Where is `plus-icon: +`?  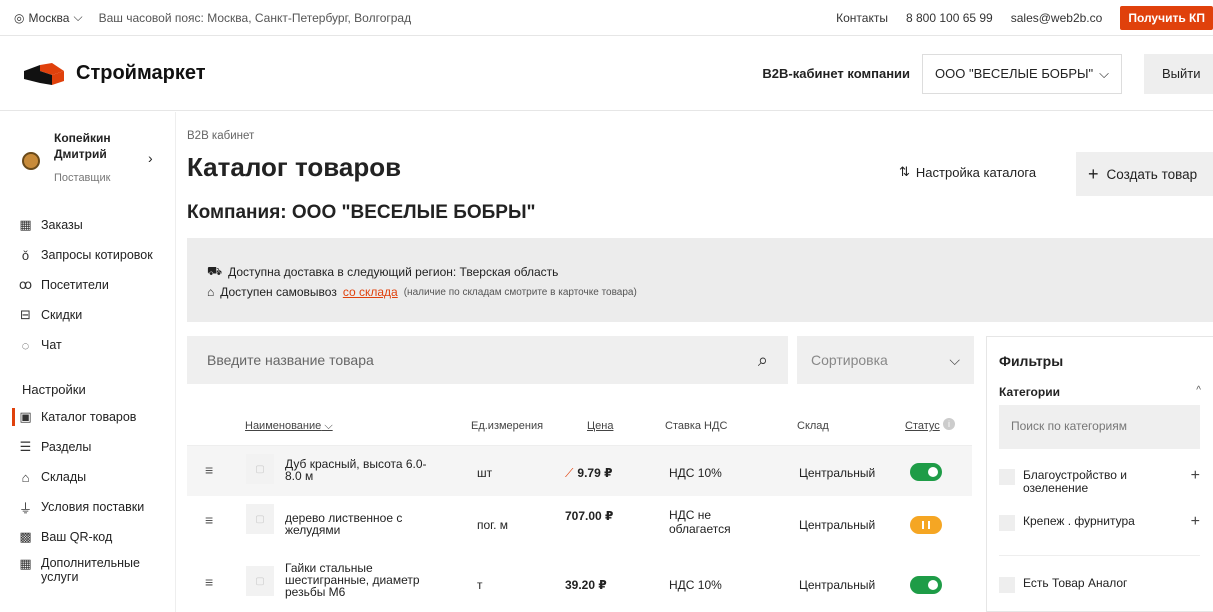 plus-icon: + is located at coordinates (1093, 173).